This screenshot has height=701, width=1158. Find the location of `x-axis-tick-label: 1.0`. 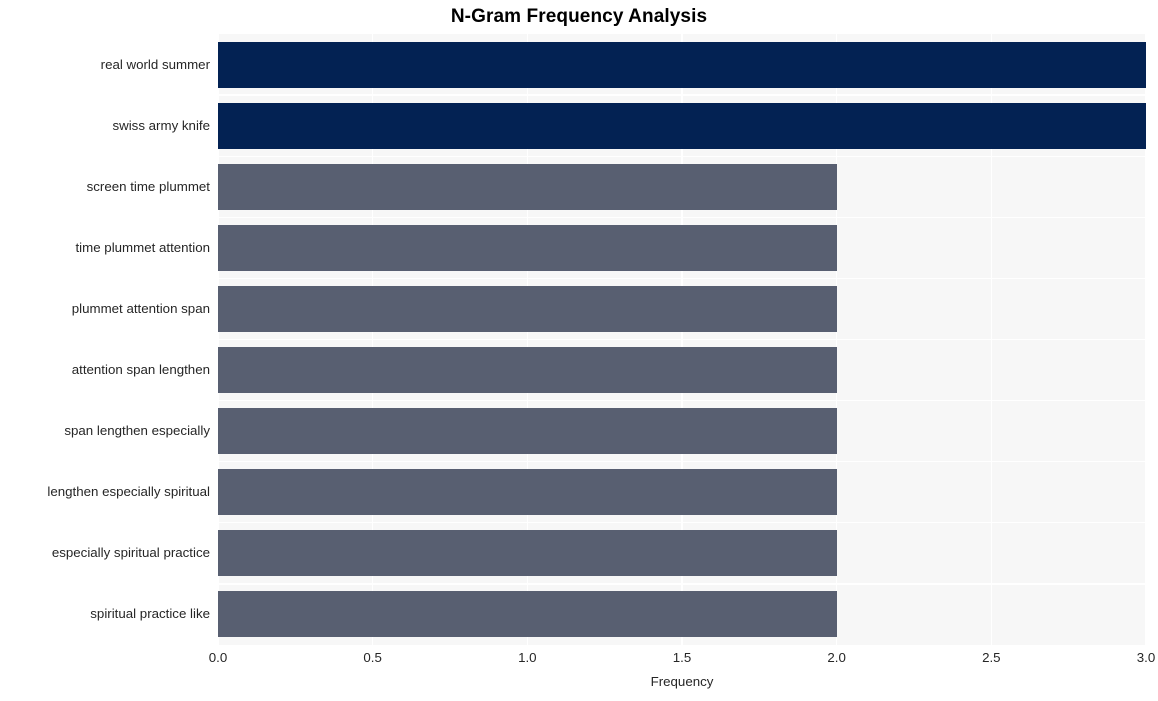

x-axis-tick-label: 1.0 is located at coordinates (527, 657).